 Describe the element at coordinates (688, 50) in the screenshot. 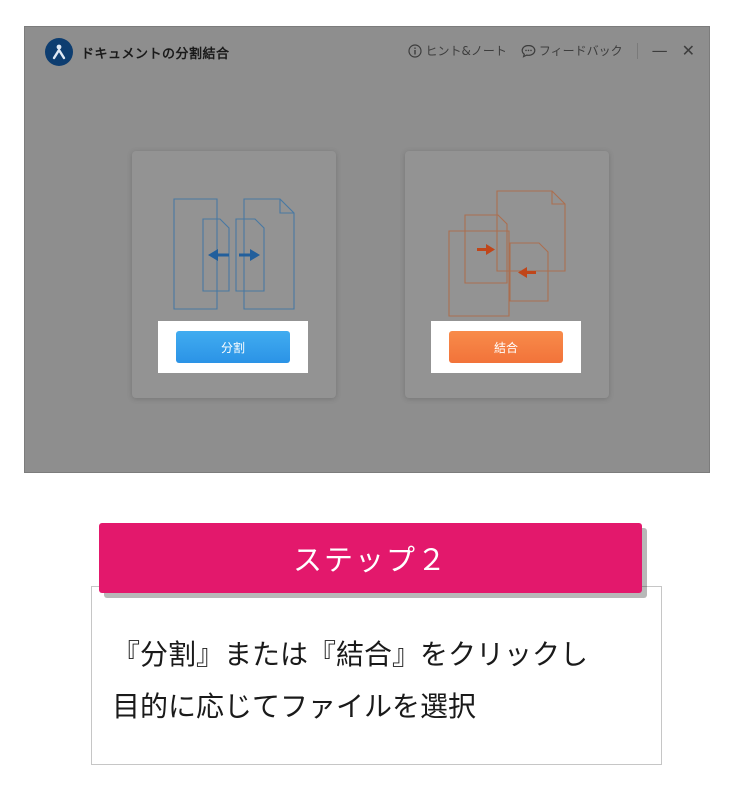

I see `close-button: ✕` at that location.